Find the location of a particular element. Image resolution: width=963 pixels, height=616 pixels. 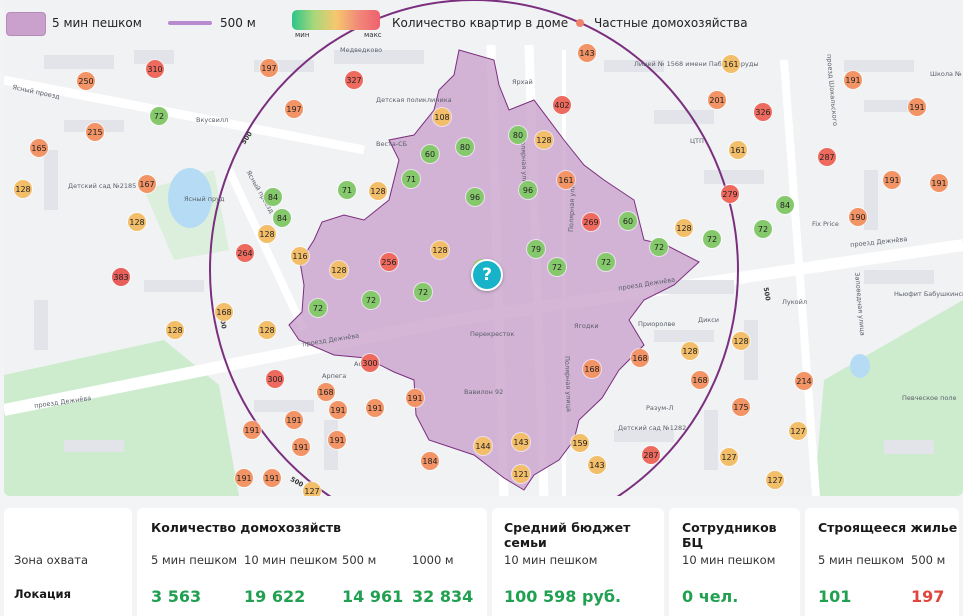

building-marker: 201 is located at coordinates (717, 100).